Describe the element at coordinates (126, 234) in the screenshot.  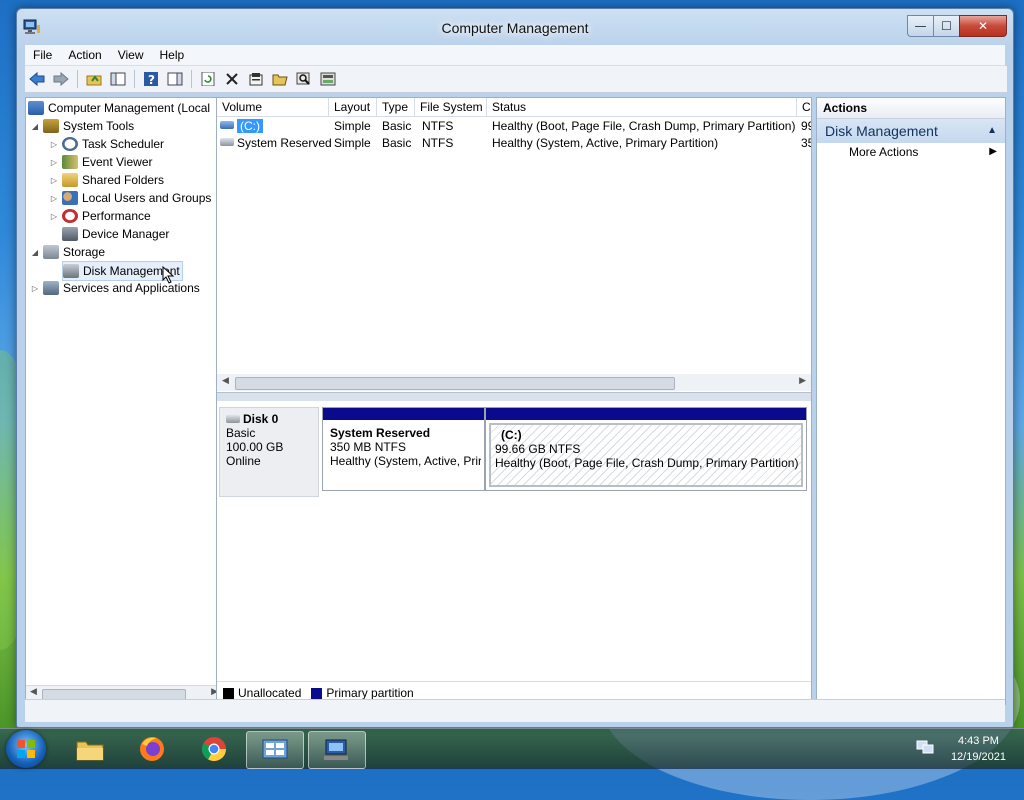
I see `tree-item-label: Device Manager` at that location.